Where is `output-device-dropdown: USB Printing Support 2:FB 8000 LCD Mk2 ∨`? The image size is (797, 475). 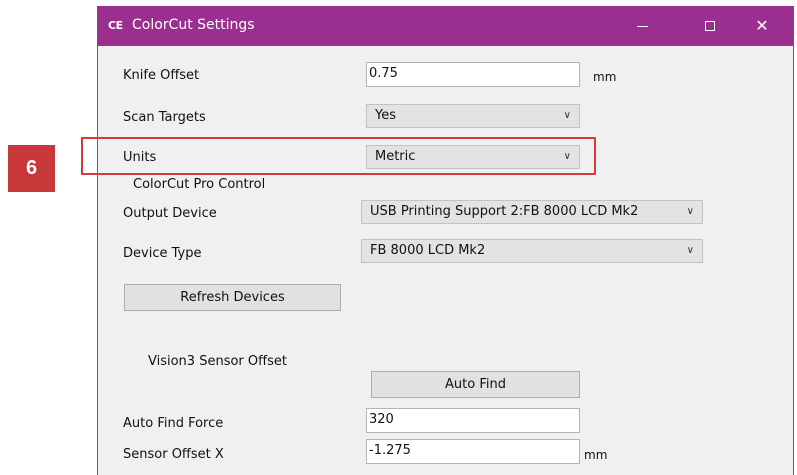 output-device-dropdown: USB Printing Support 2:FB 8000 LCD Mk2 ∨ is located at coordinates (532, 212).